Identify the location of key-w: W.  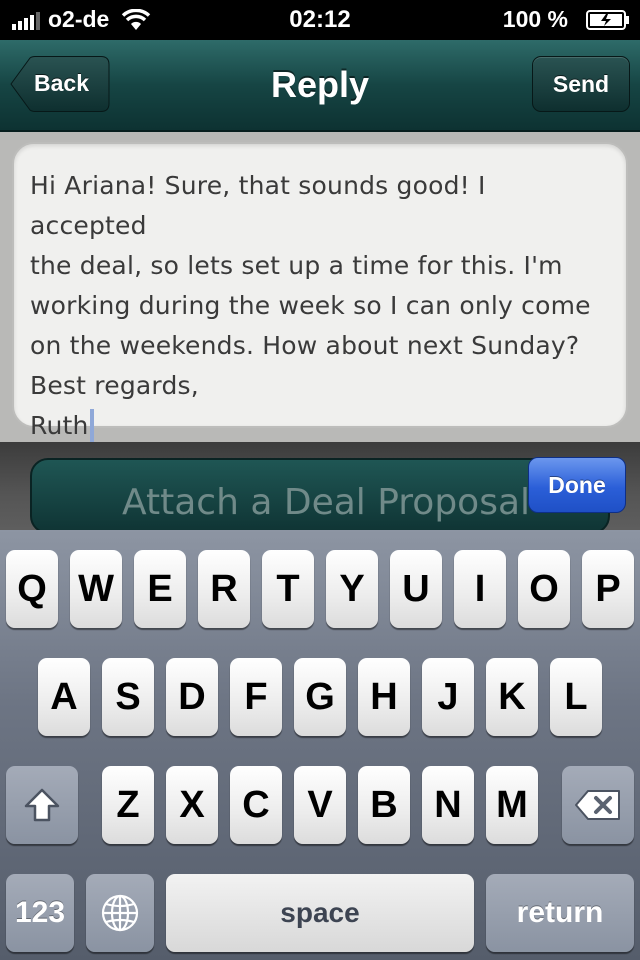
(96, 589).